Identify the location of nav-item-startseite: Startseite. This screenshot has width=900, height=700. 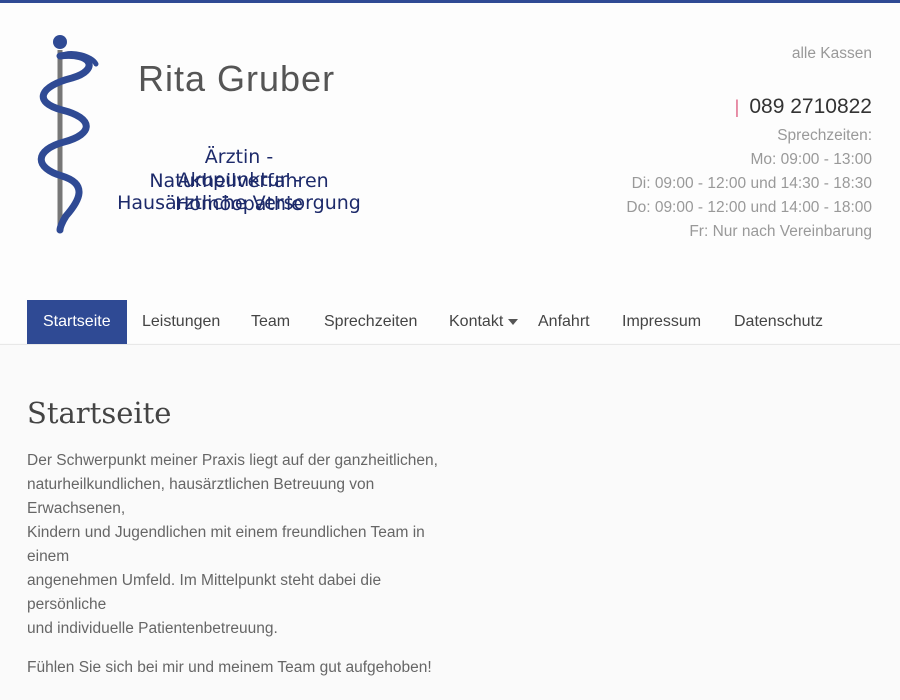
(77, 322).